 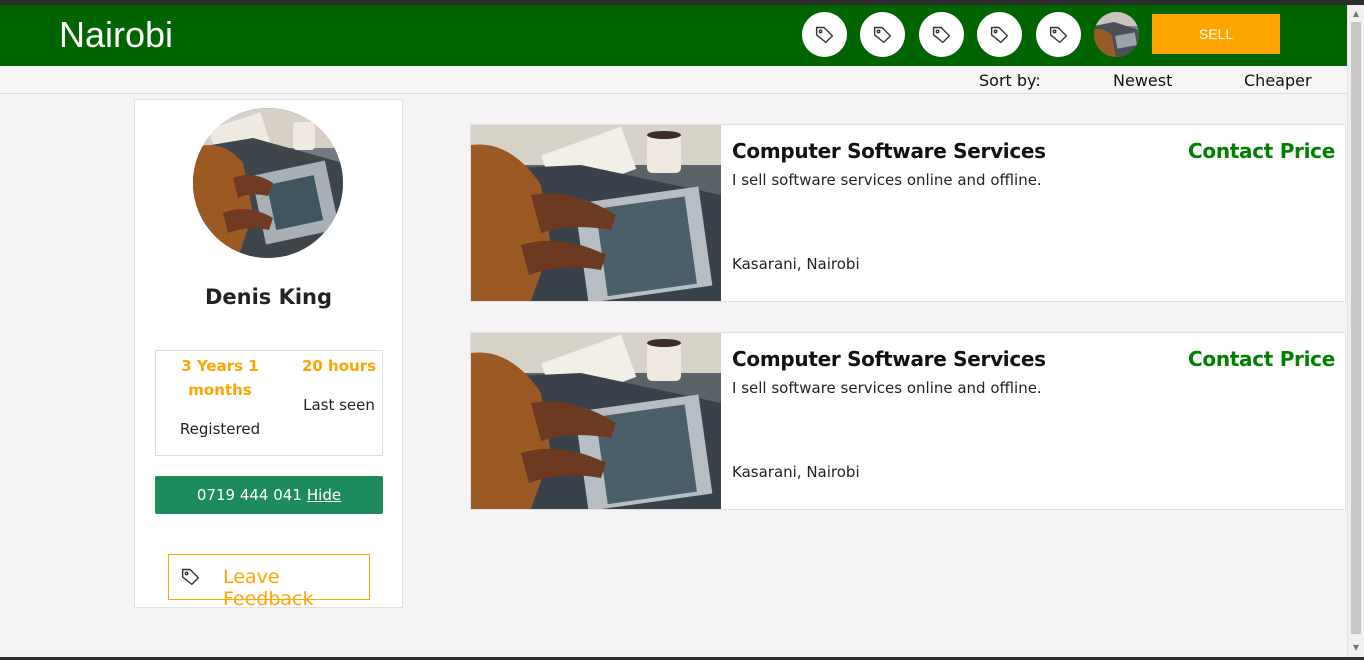 I want to click on registered-duration: 3 Years 1 months, so click(x=220, y=378).